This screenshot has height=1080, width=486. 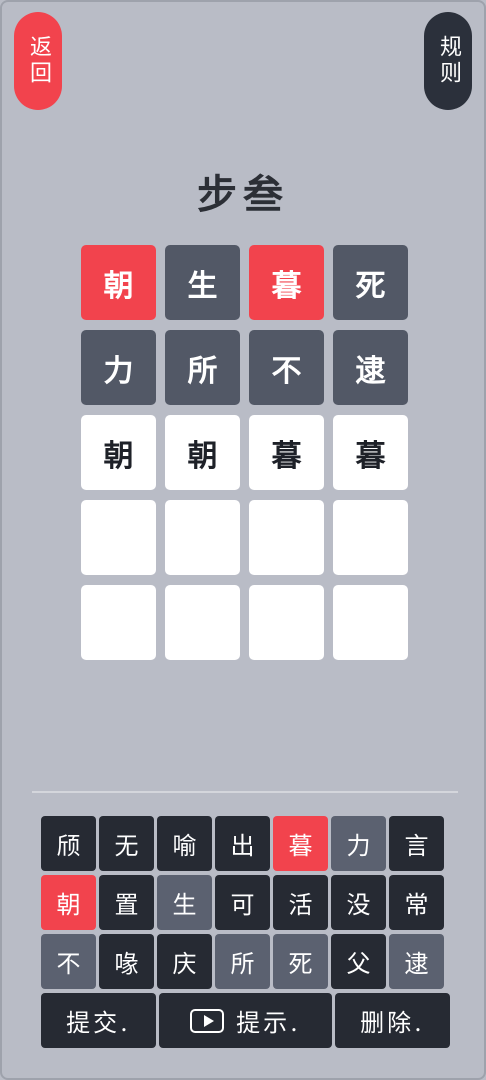 What do you see at coordinates (126, 843) in the screenshot?
I see `keyboard-key: 无` at bounding box center [126, 843].